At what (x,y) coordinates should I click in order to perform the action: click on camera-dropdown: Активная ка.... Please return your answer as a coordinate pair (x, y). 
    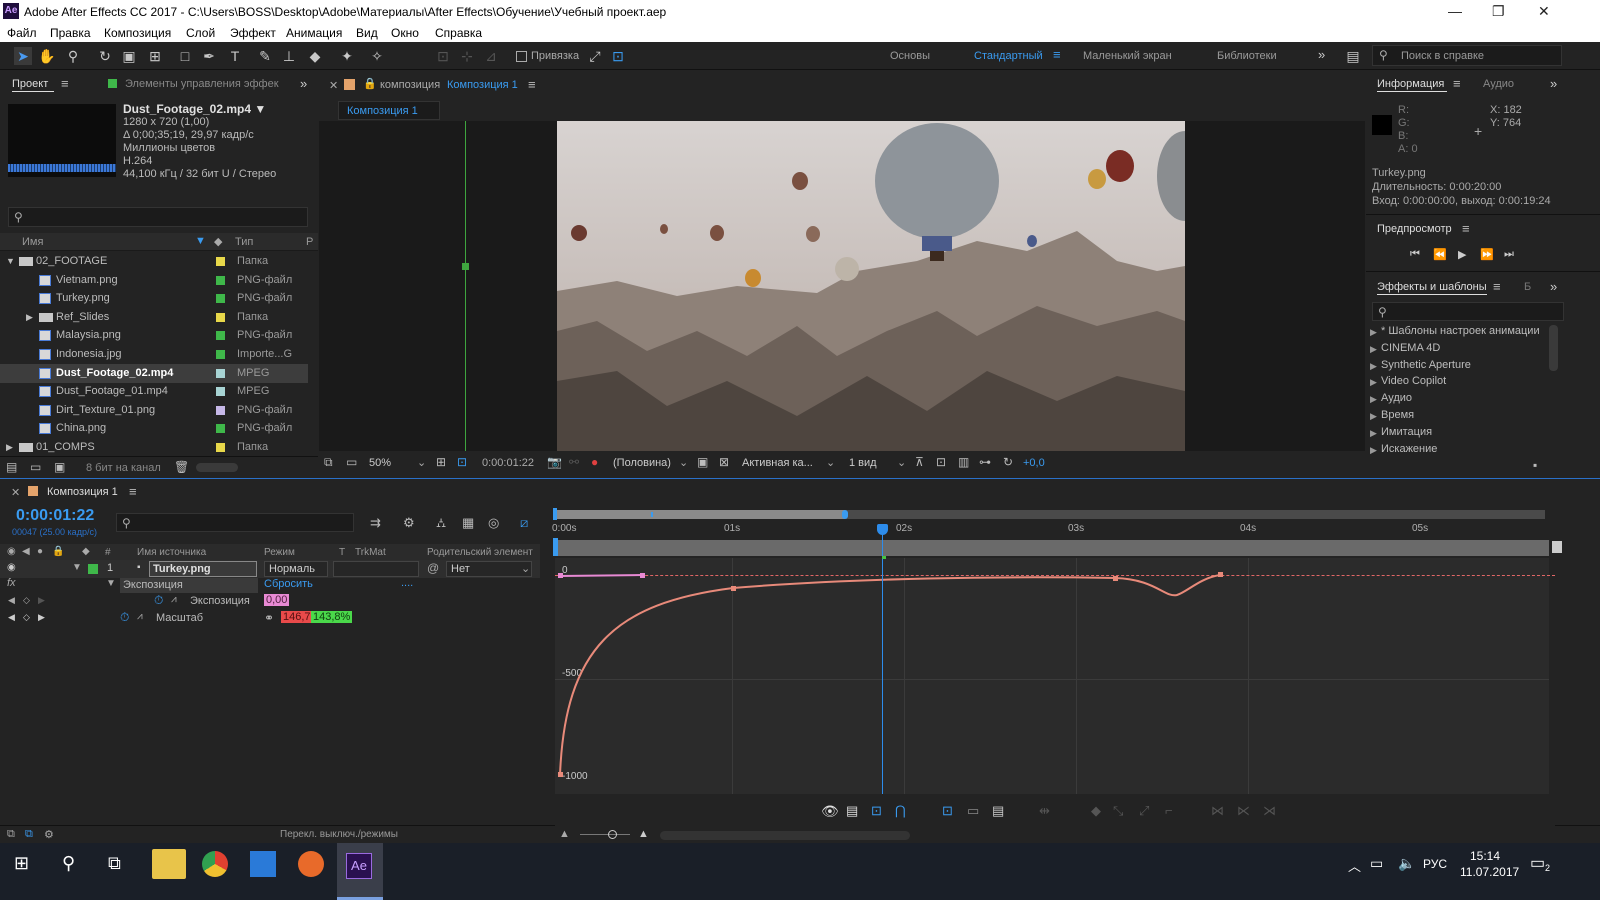
    Looking at the image, I should click on (777, 463).